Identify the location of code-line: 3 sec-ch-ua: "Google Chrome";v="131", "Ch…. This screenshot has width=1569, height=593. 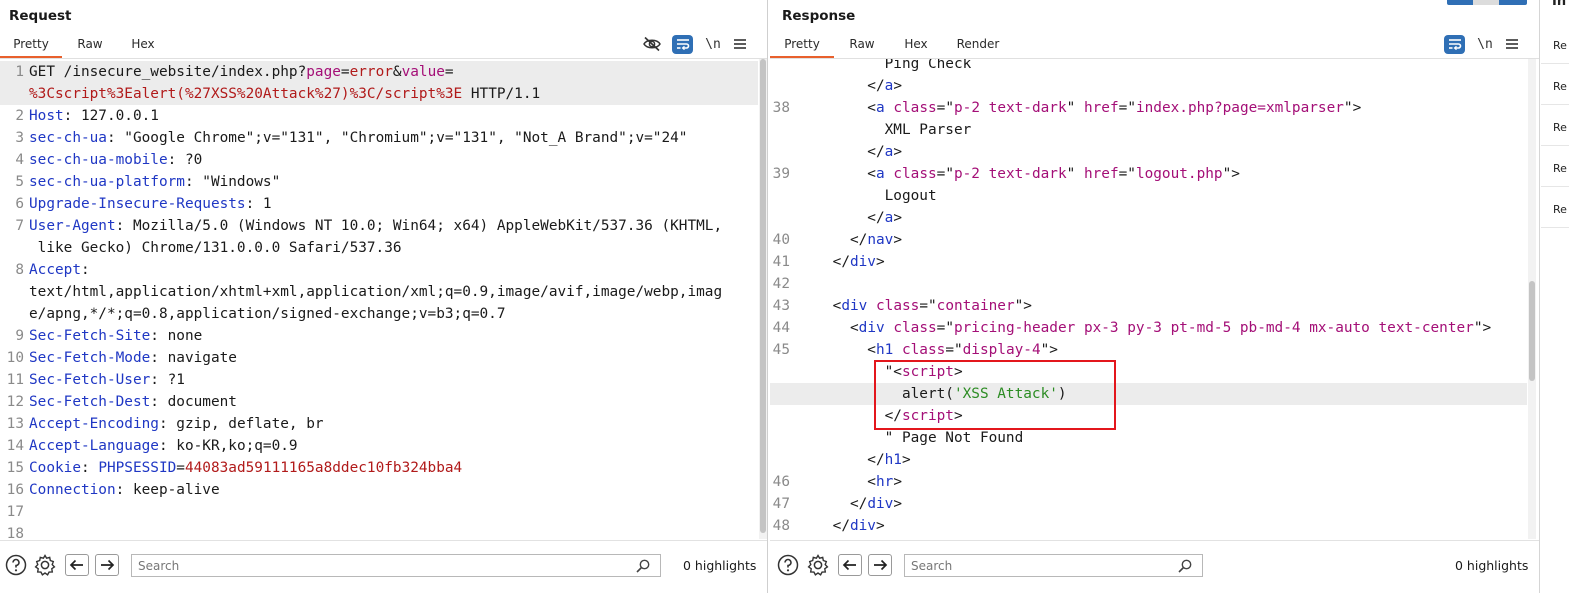
(379, 138).